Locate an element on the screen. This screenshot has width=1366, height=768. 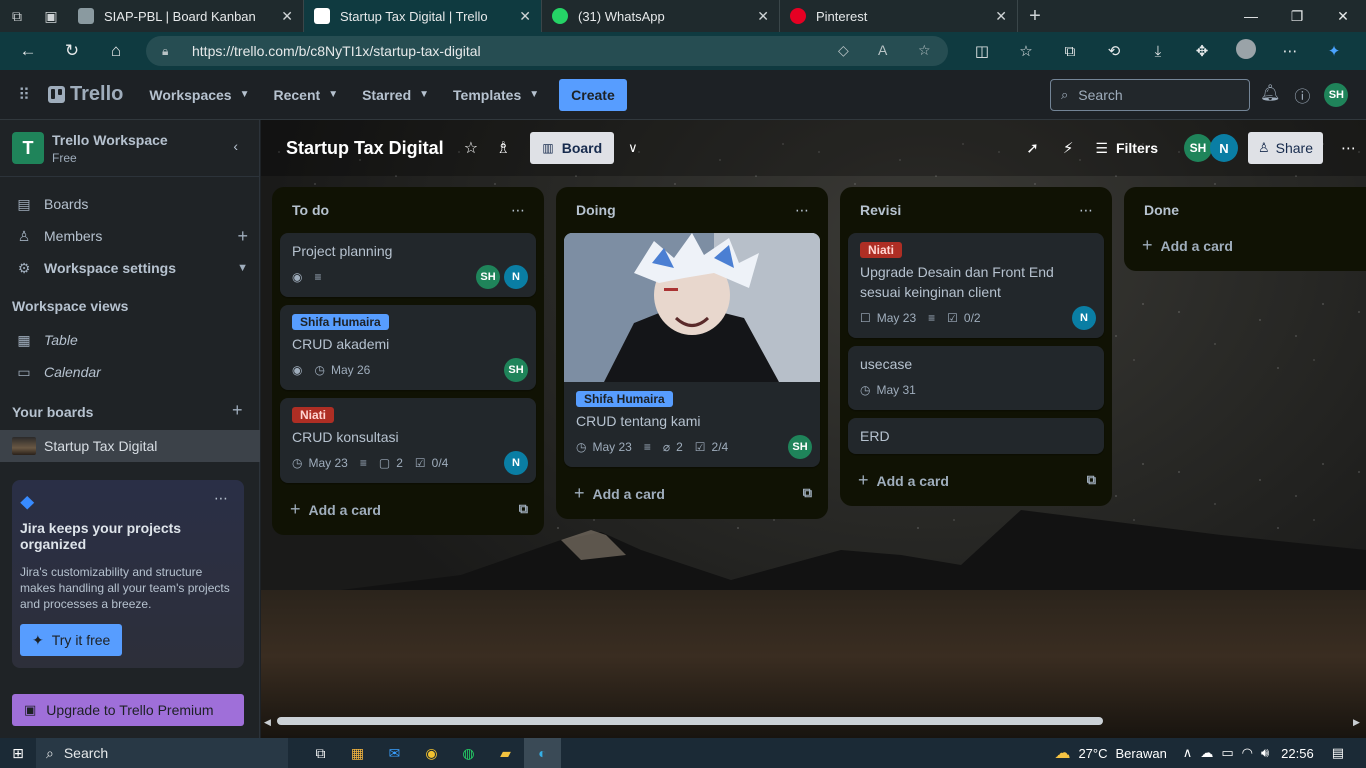
horizontal-scrollbar is located at coordinates (690, 721).